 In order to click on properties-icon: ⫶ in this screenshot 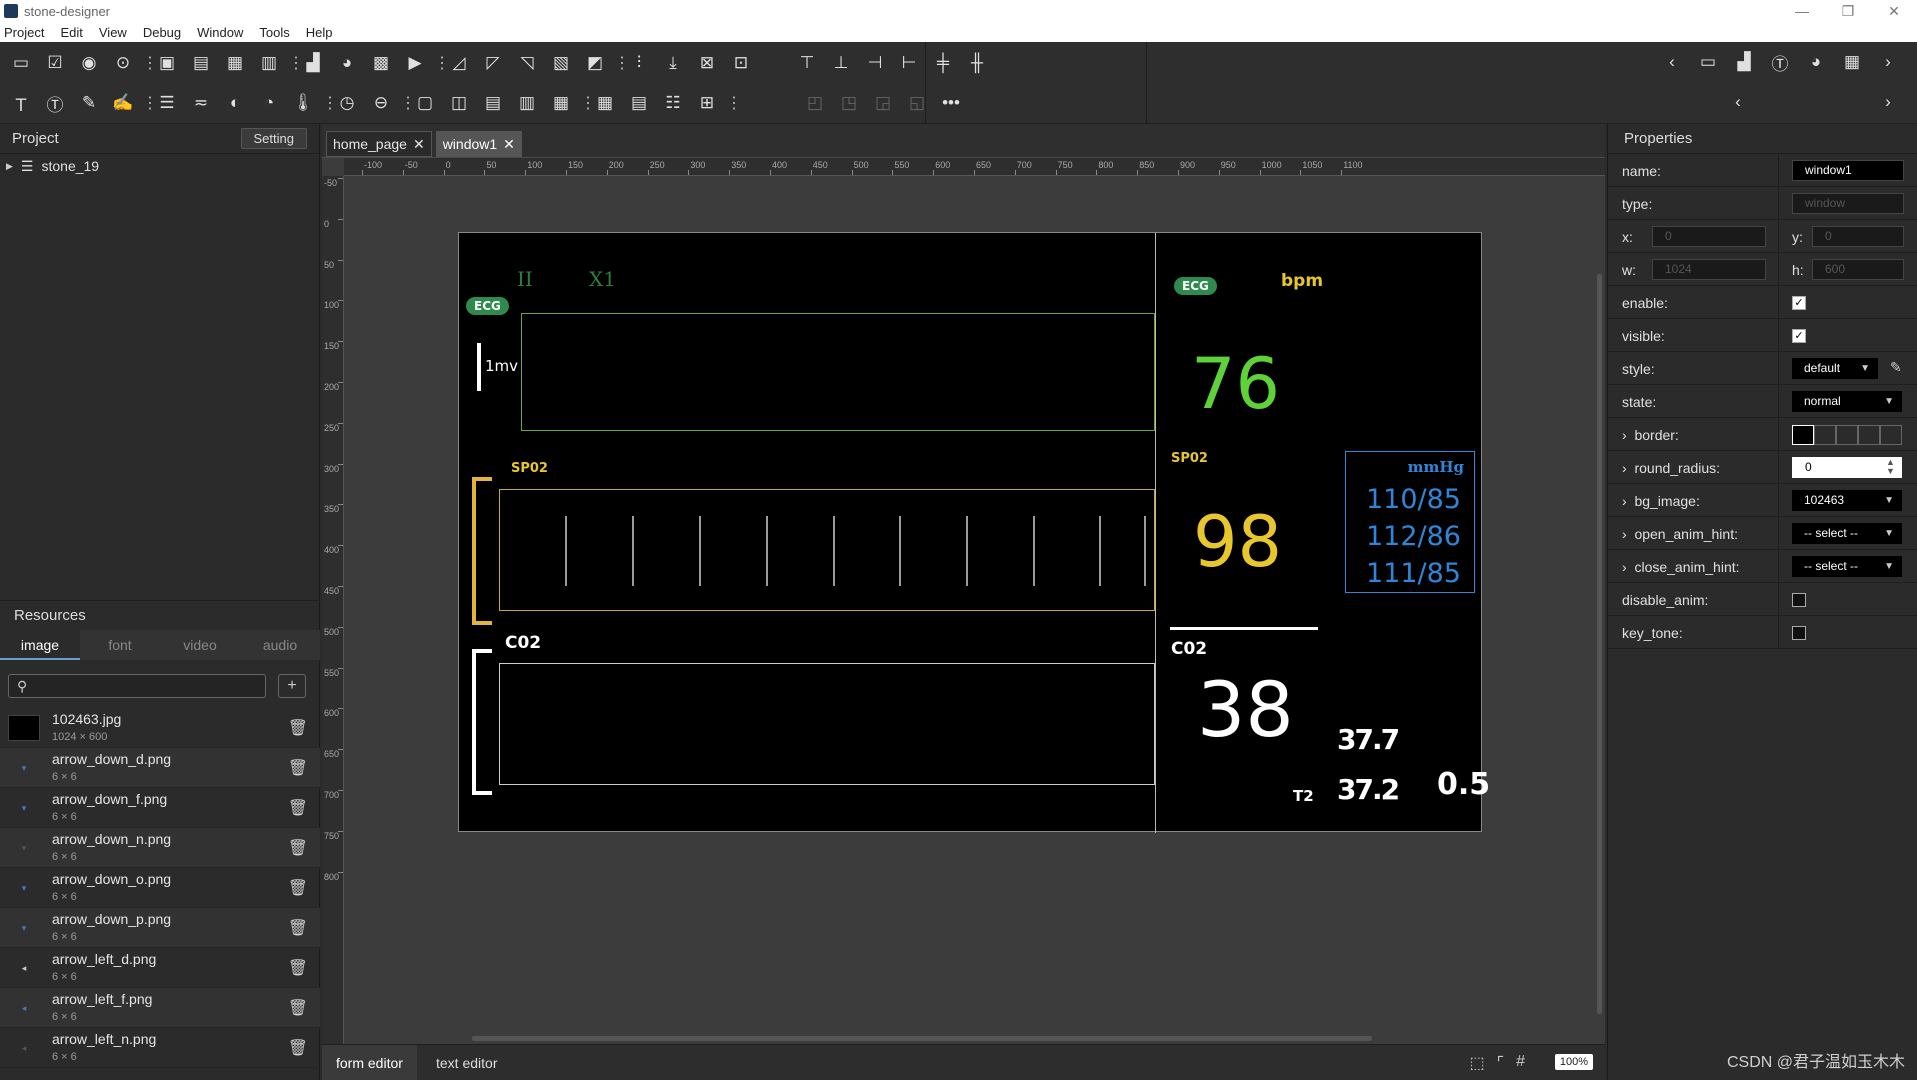, I will do `click(639, 63)`.